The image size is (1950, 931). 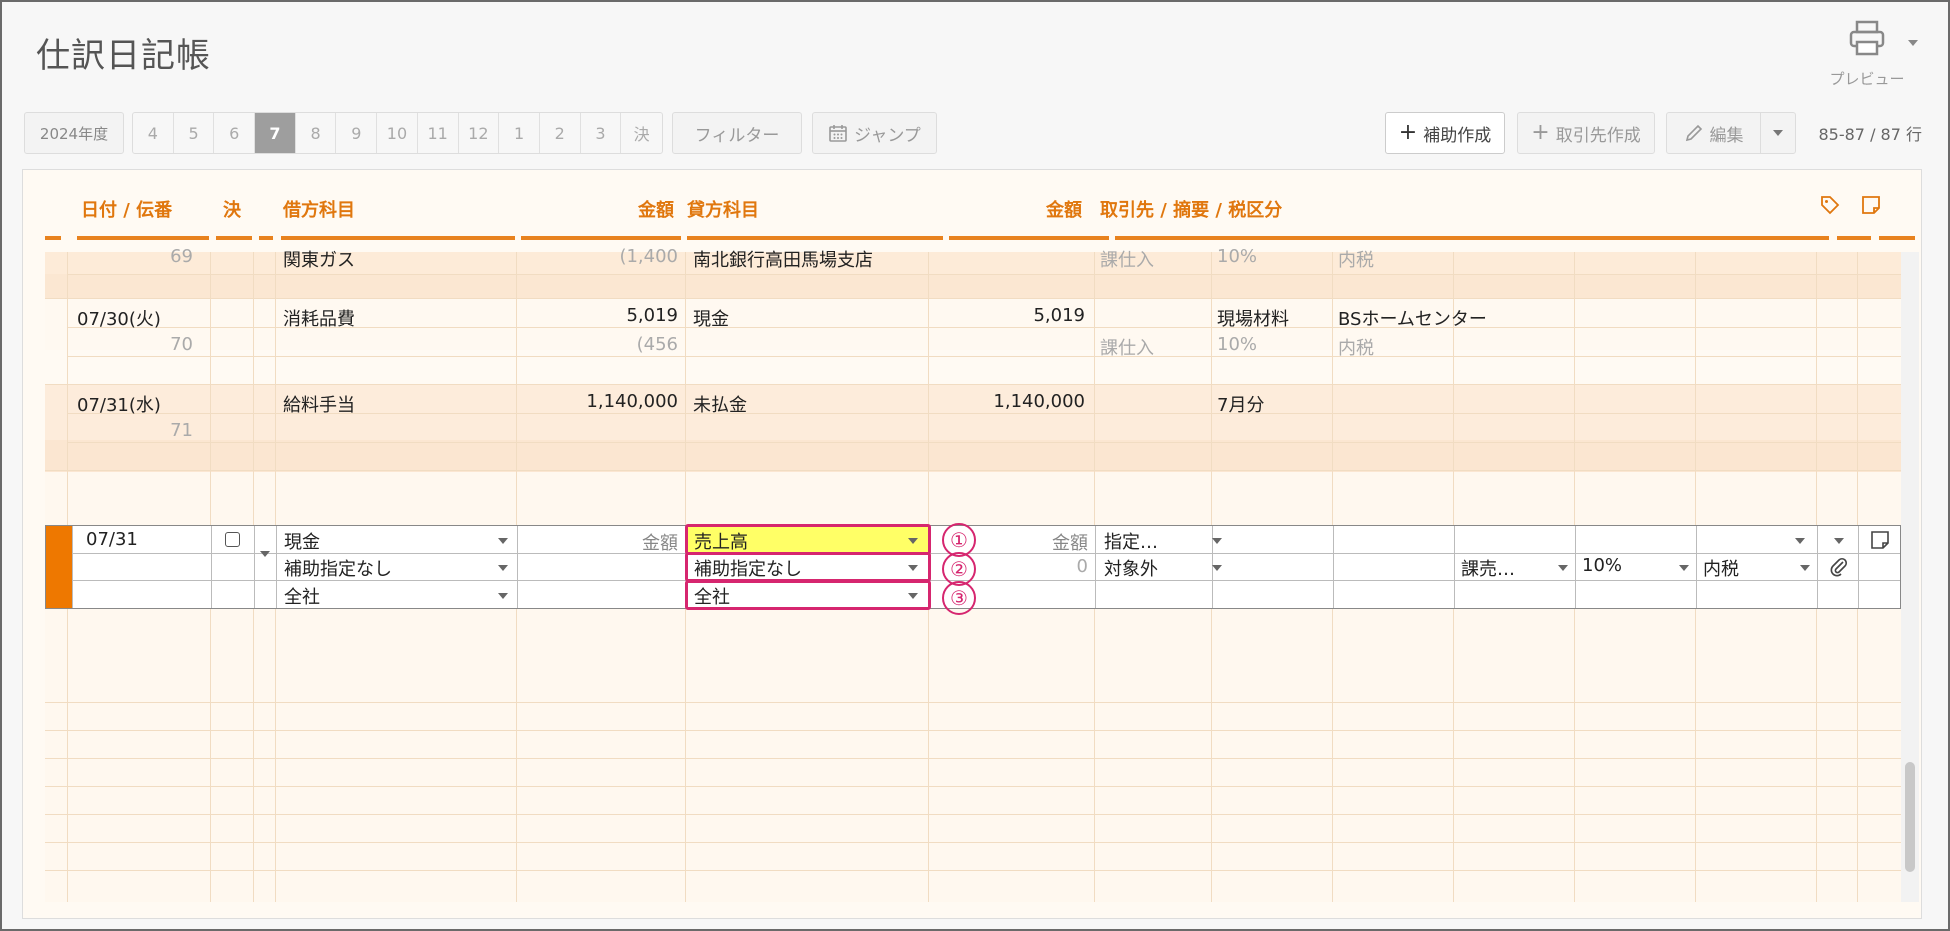 I want to click on debit-account-select: 現金, so click(x=302, y=541).